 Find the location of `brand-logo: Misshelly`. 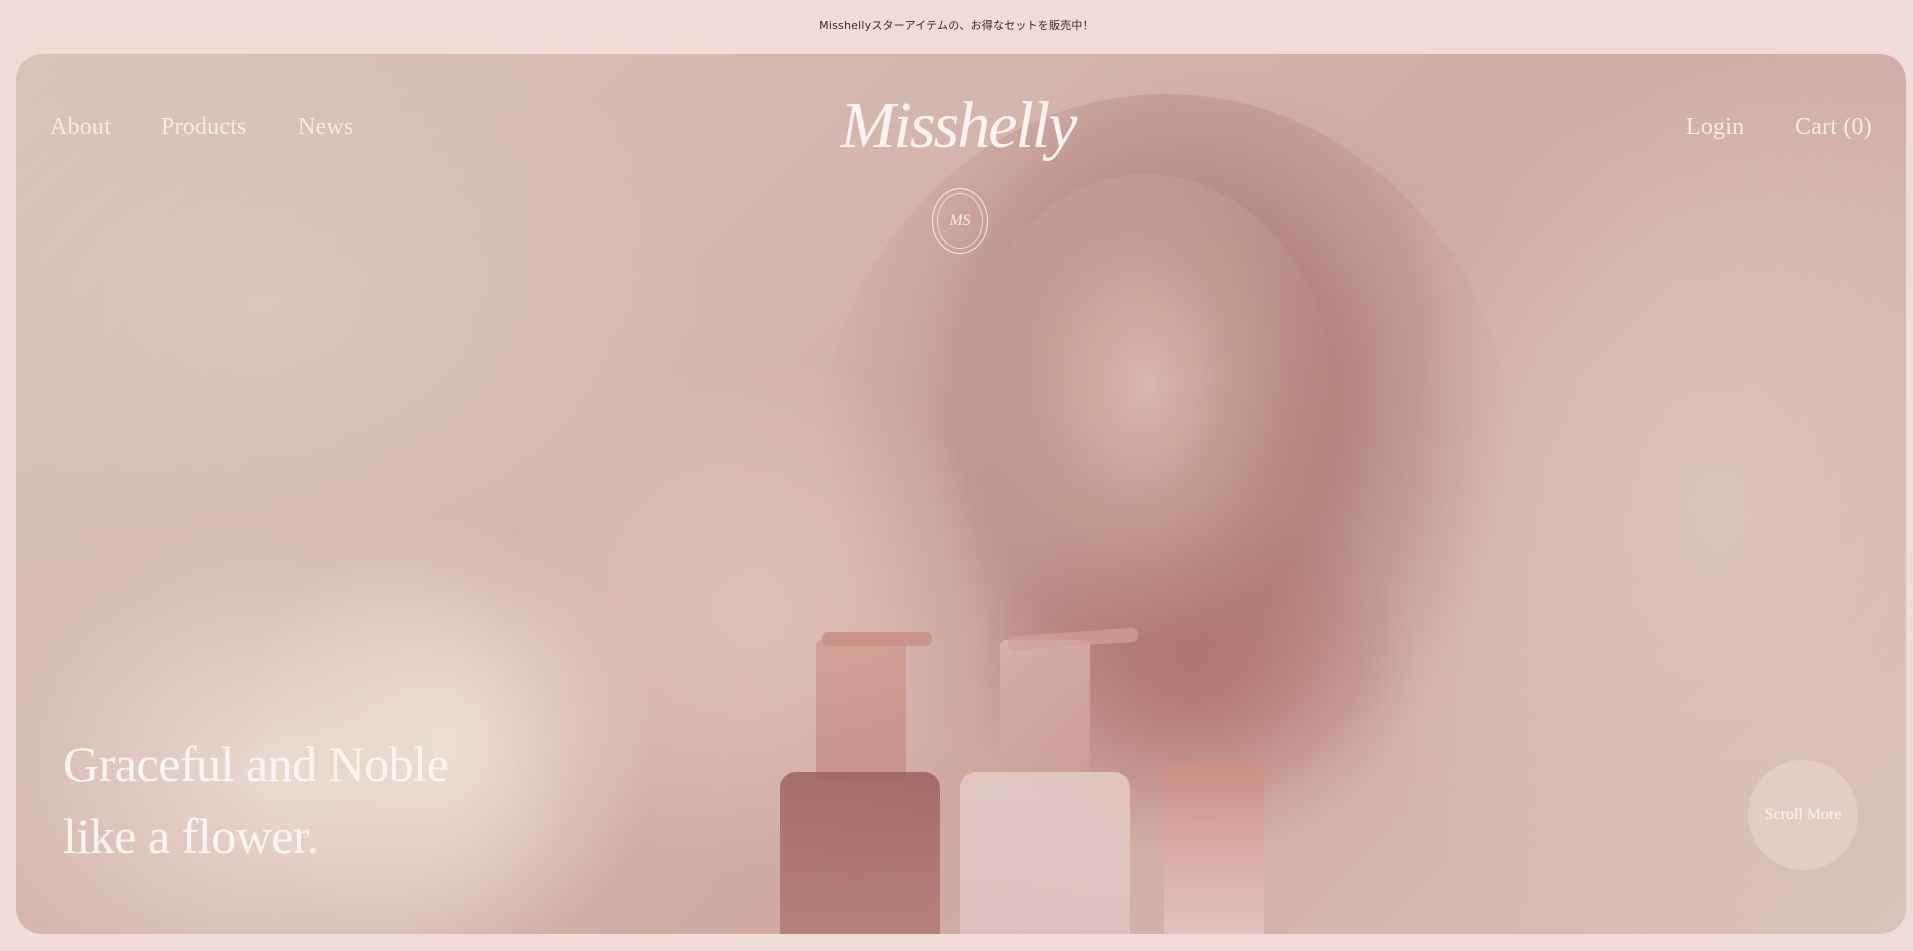

brand-logo: Misshelly is located at coordinates (958, 131).